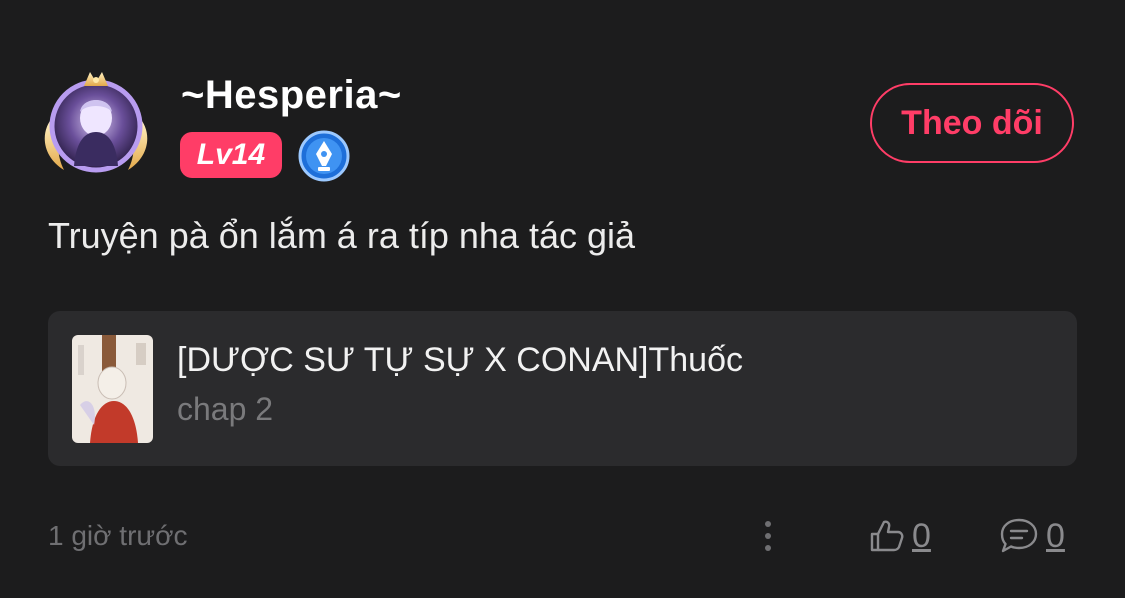  Describe the element at coordinates (291, 95) in the screenshot. I see `username: ~Hesperia~` at that location.